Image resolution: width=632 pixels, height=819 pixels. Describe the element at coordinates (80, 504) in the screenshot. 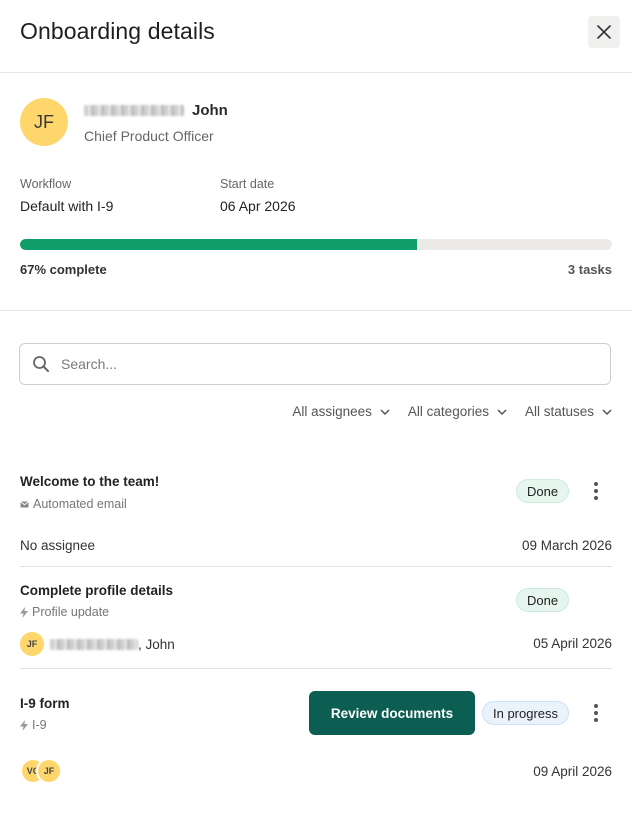

I see `task-type-label: Automated email` at that location.